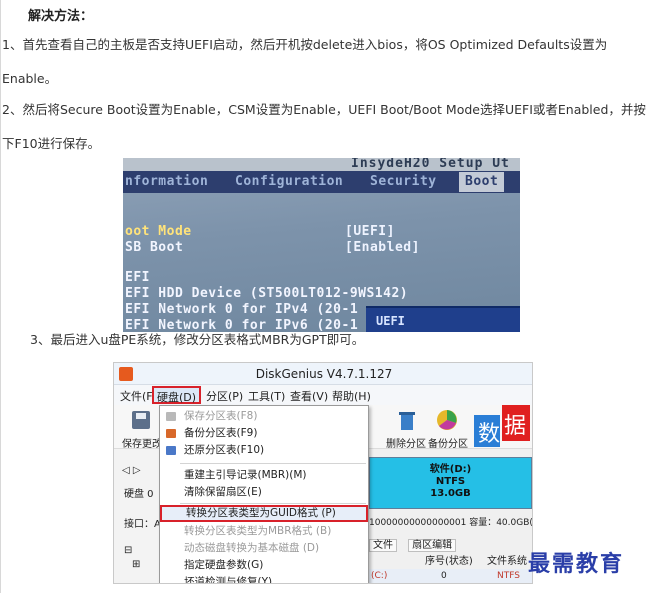  I want to click on delete-partition-icon, so click(407, 420).